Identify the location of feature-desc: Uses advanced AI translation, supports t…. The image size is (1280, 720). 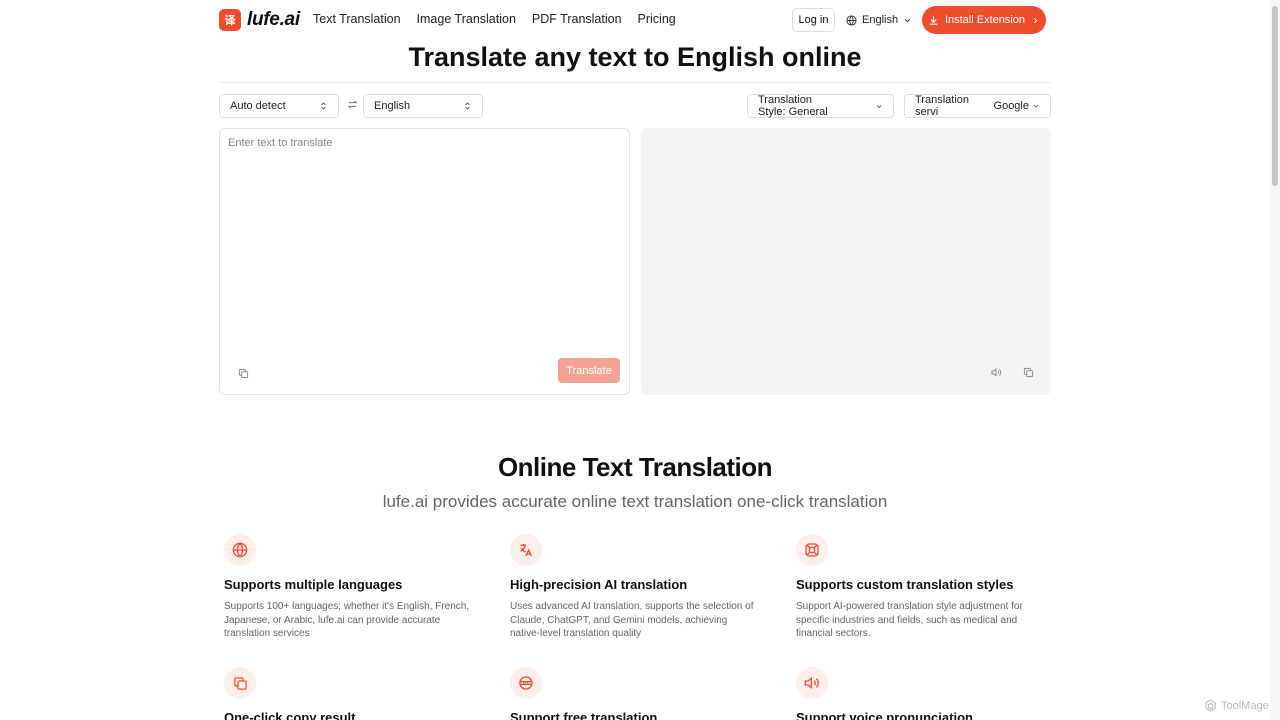
(632, 620).